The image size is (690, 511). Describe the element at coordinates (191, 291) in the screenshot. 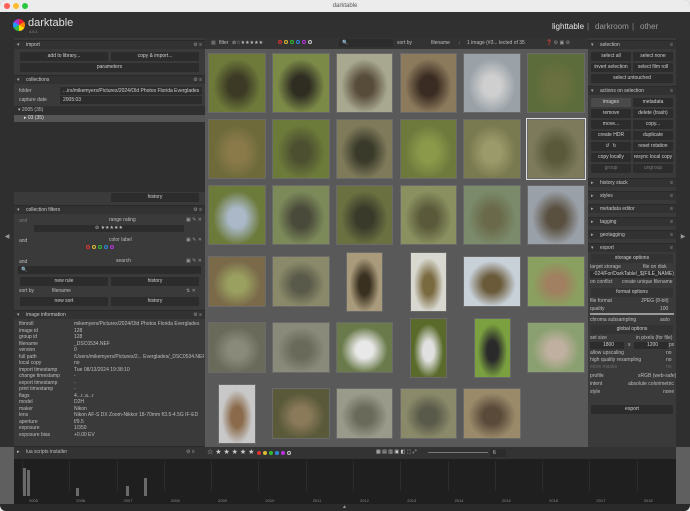

I see `sort-icons: ⇅ ✕` at that location.